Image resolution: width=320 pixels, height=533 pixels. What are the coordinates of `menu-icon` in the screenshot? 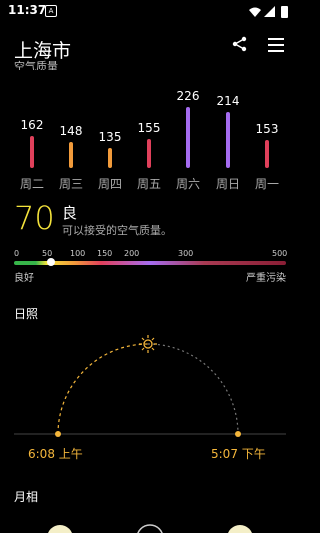 It's located at (276, 47).